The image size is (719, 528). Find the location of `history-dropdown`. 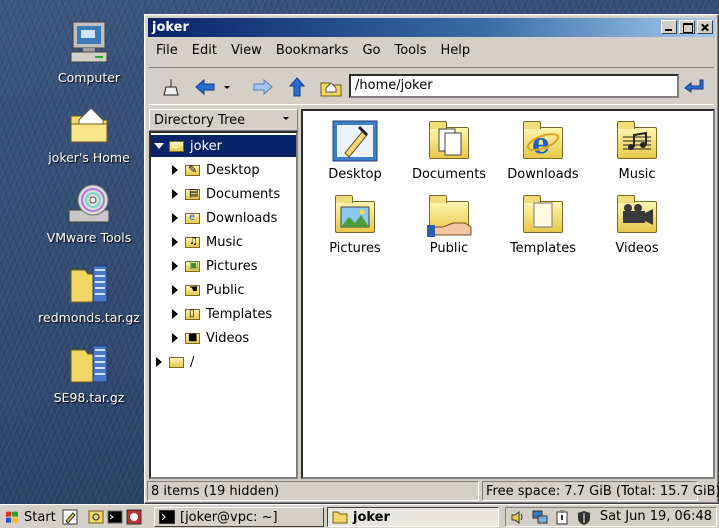

history-dropdown is located at coordinates (227, 87).